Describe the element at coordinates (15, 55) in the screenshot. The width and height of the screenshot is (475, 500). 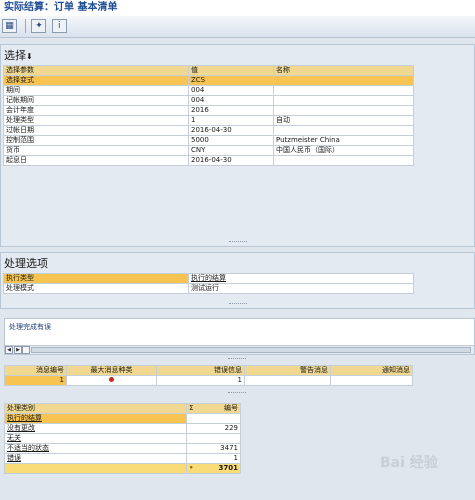
I see `selection-heading-label: 选择` at that location.